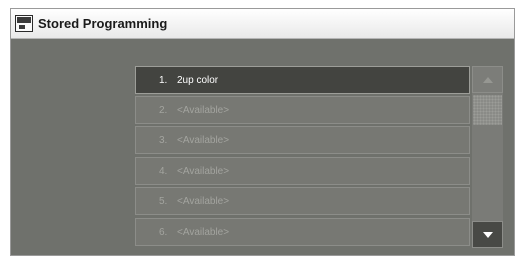 The height and width of the screenshot is (257, 523). Describe the element at coordinates (302, 201) in the screenshot. I see `list-item: 5. <Available>` at that location.